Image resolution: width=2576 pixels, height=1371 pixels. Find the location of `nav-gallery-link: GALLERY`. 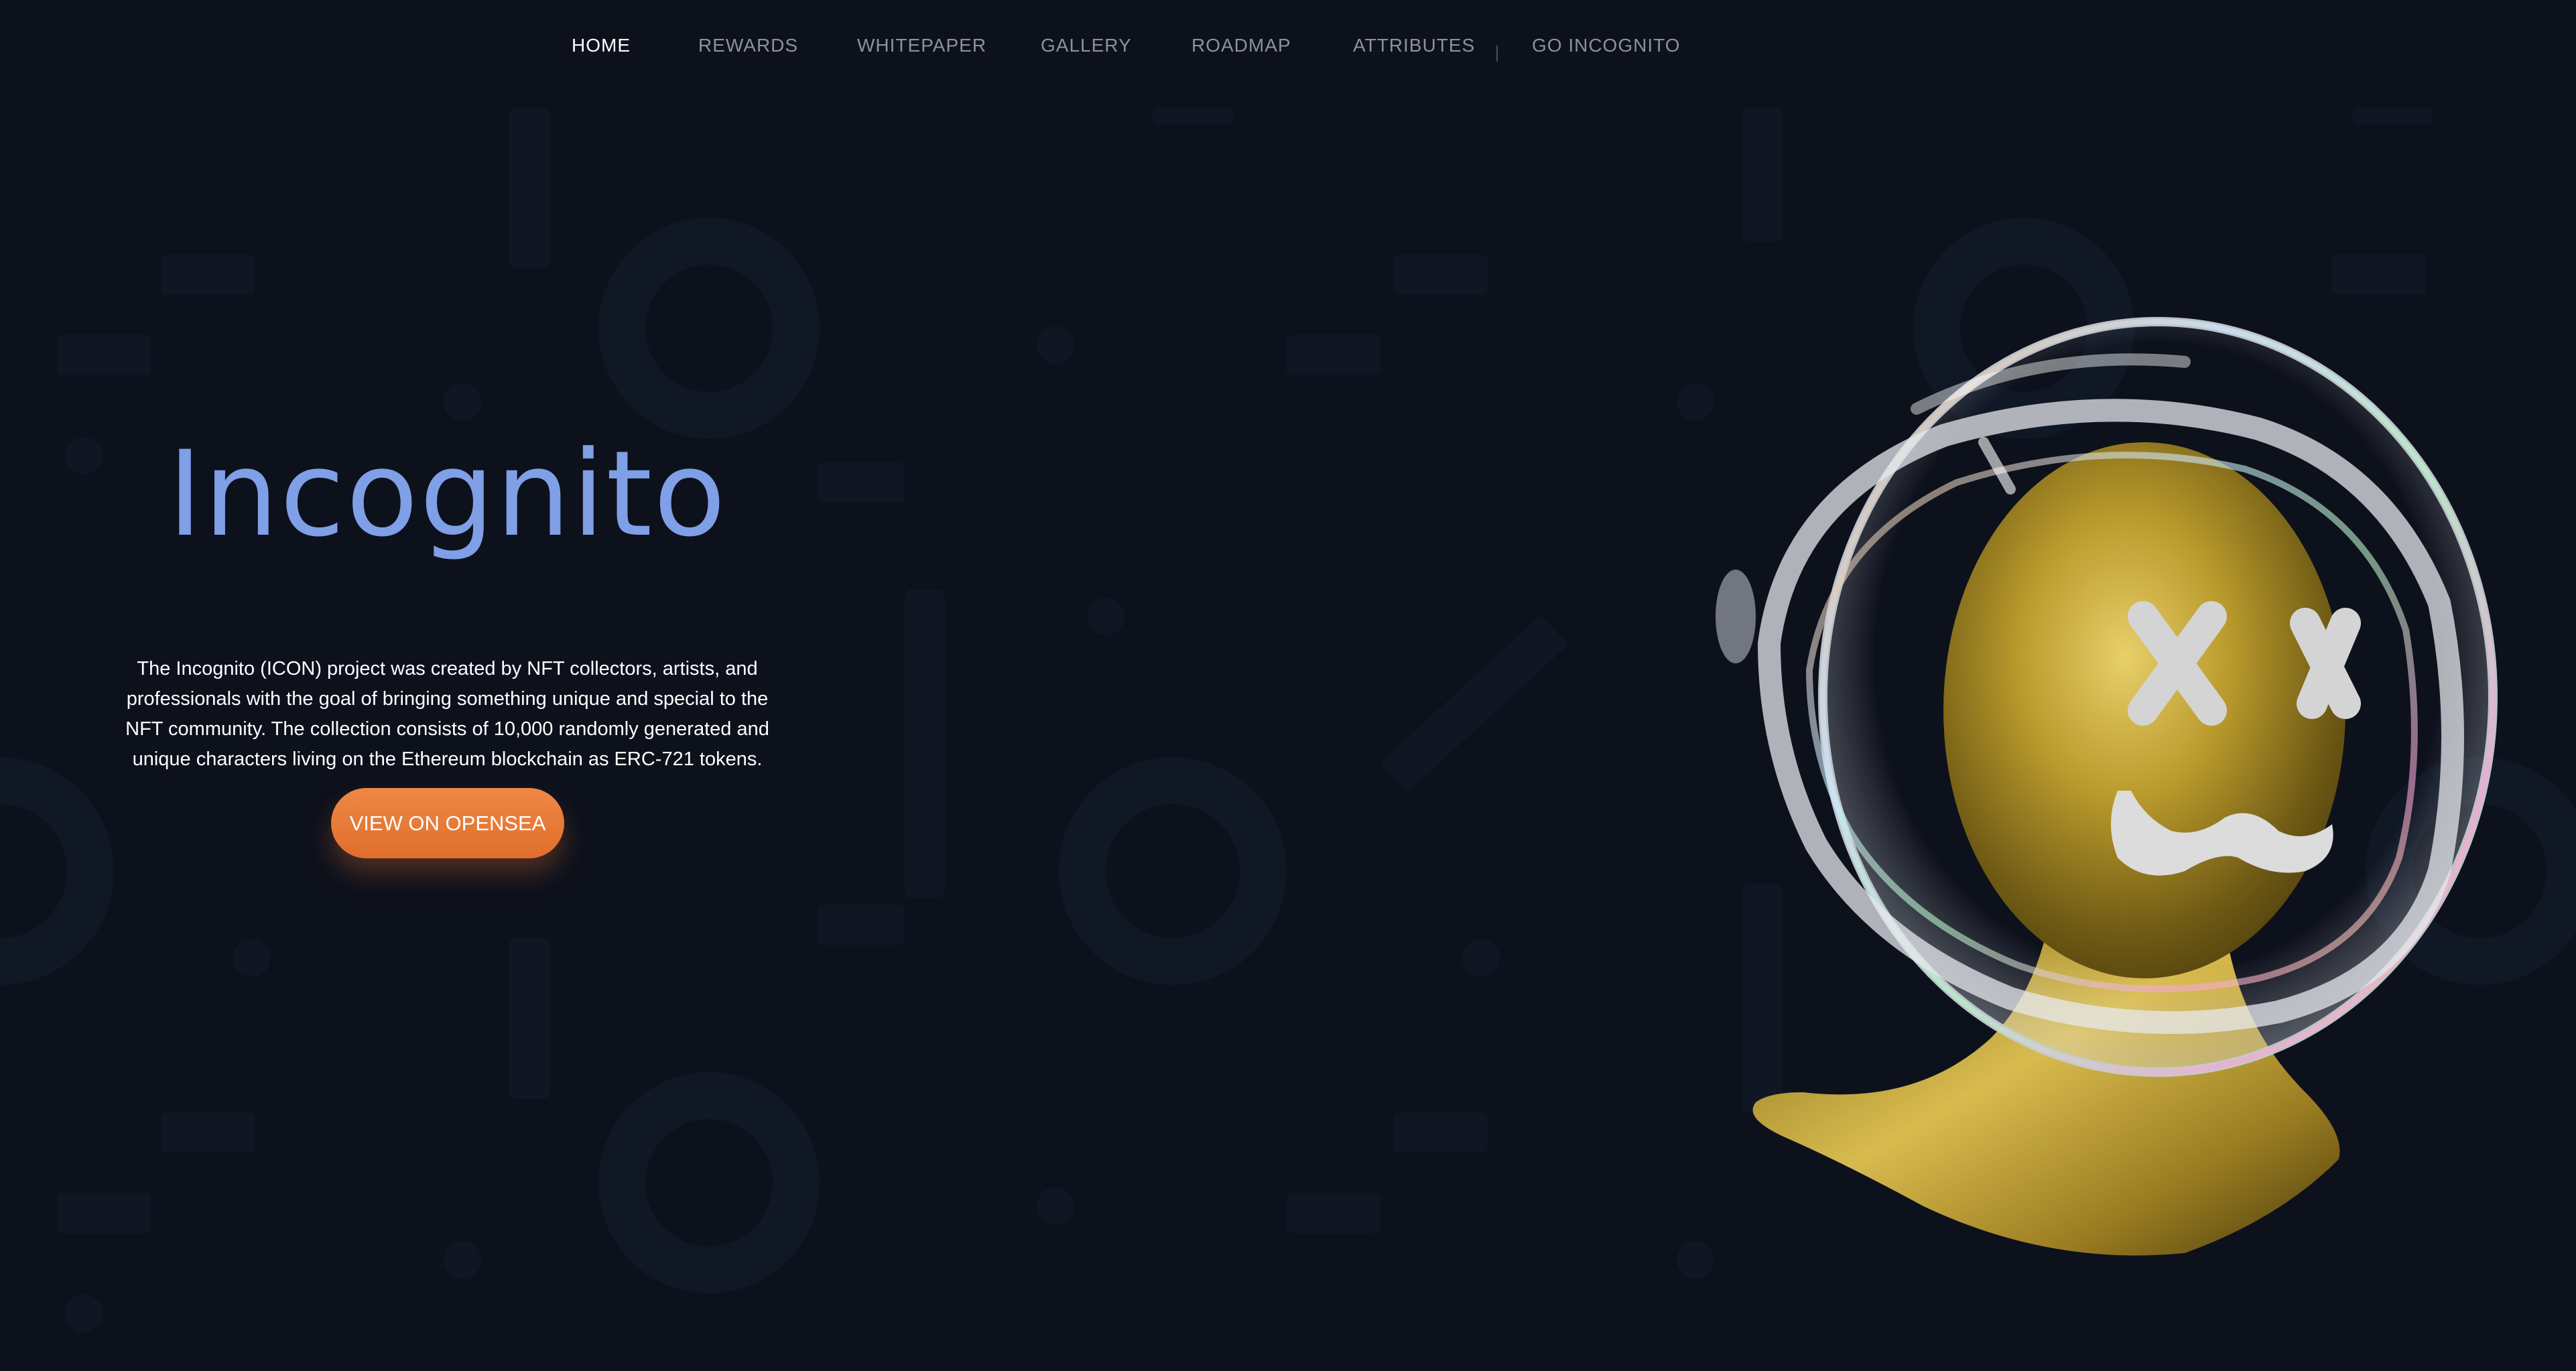

nav-gallery-link: GALLERY is located at coordinates (1086, 45).